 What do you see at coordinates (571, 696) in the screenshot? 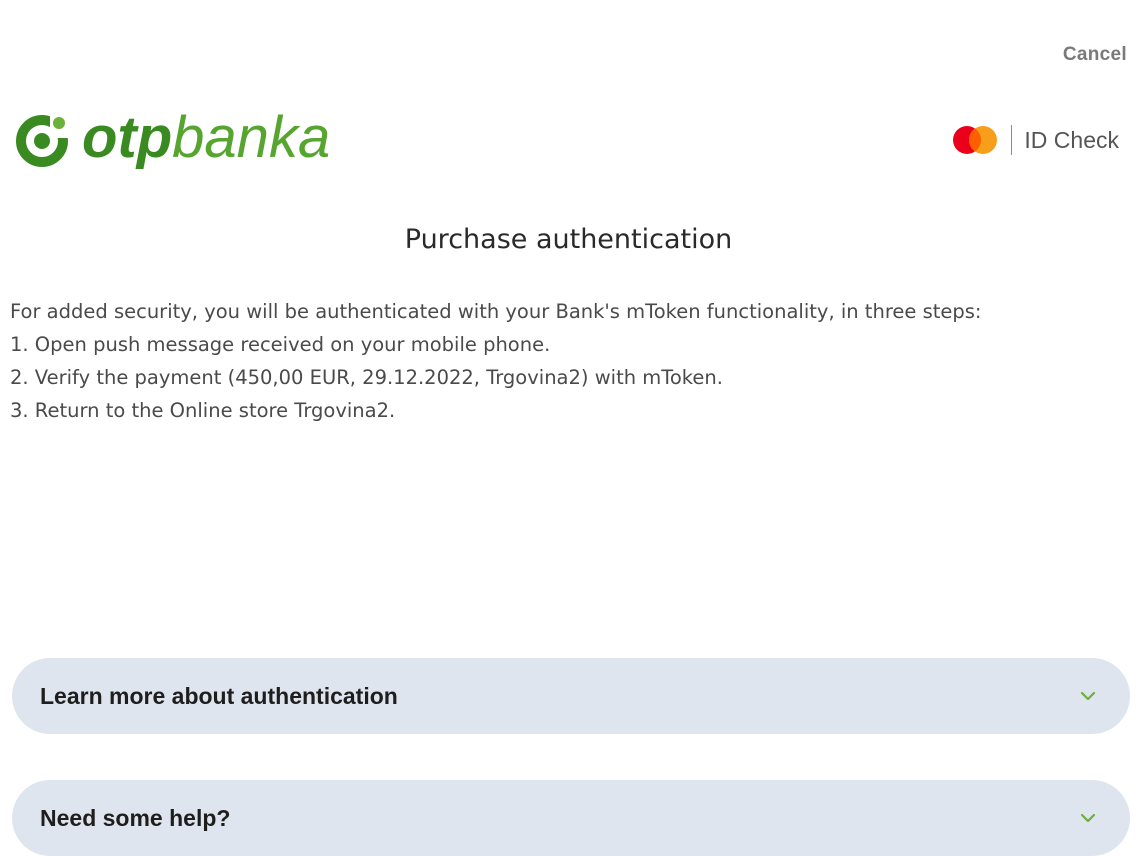
I see `accordion-learn-more: Learn more about authentication` at bounding box center [571, 696].